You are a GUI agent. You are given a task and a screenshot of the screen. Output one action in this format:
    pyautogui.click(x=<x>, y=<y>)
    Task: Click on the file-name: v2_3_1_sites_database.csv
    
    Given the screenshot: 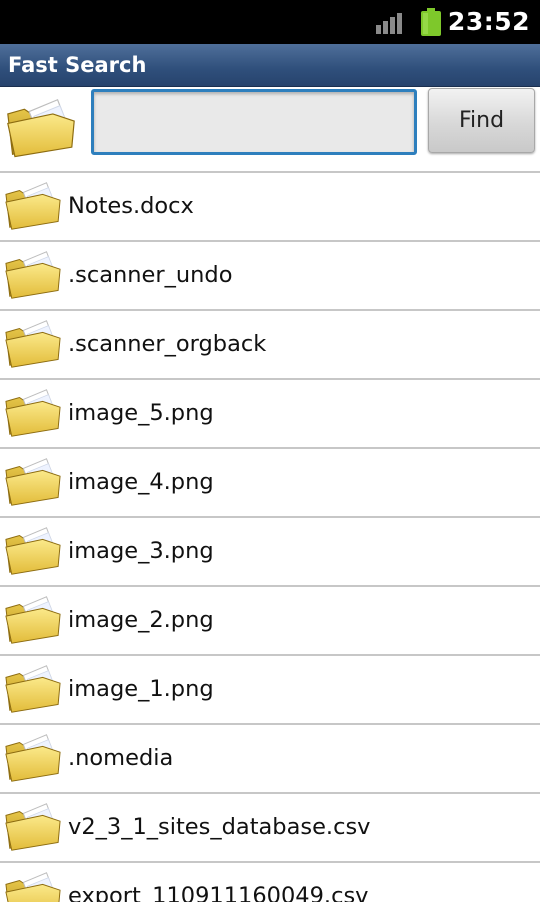 What is the action you would take?
    pyautogui.click(x=219, y=827)
    